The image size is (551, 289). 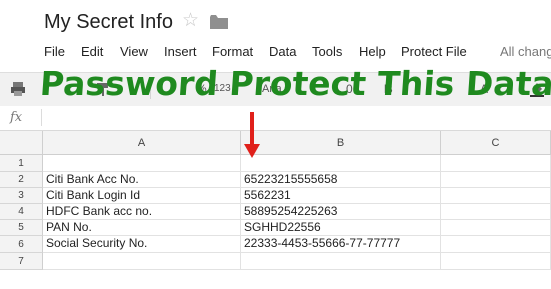 I want to click on cell-c2, so click(x=496, y=180).